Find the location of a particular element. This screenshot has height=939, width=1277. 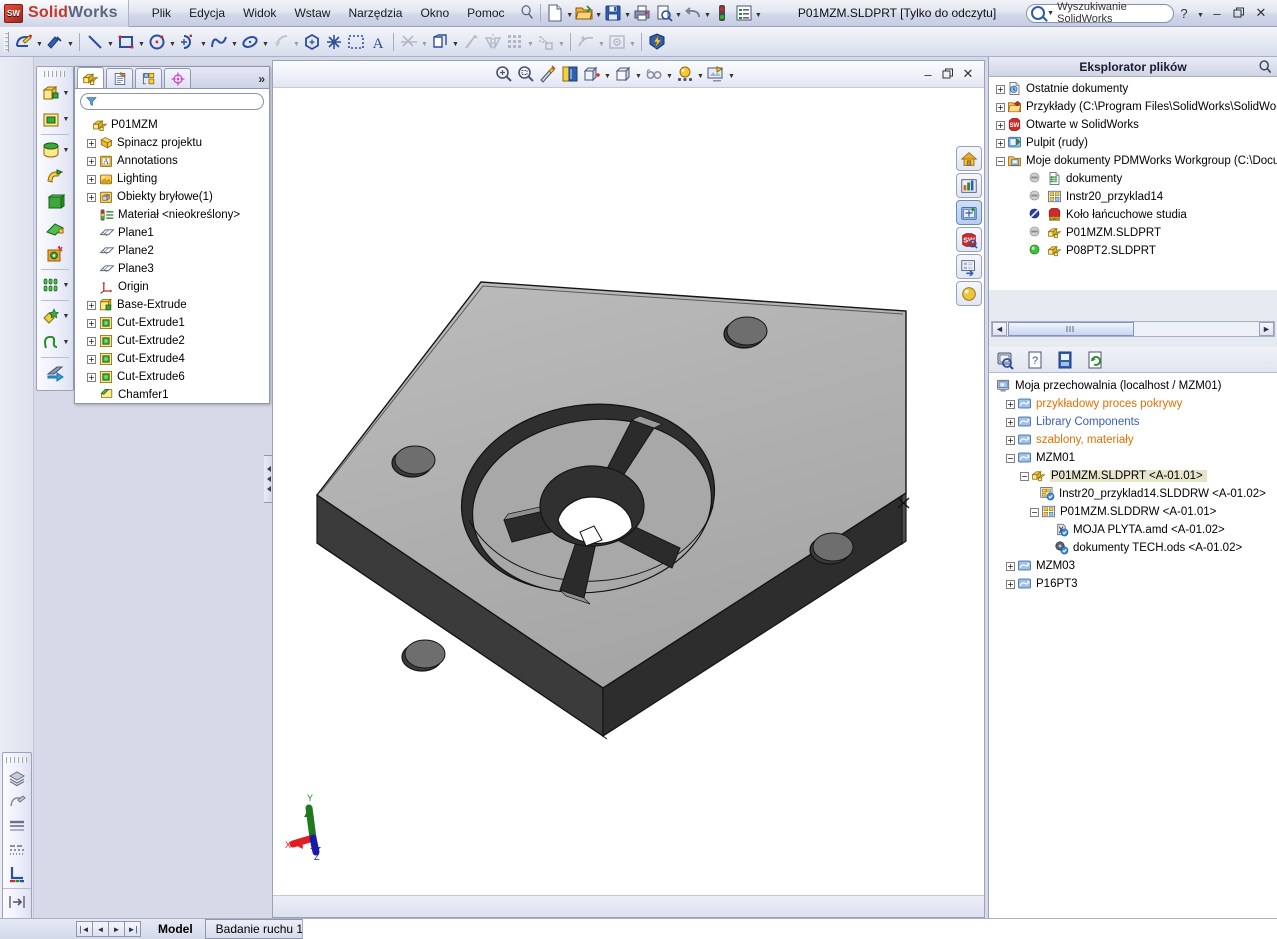

construction-geometry-icon is located at coordinates (356, 42).